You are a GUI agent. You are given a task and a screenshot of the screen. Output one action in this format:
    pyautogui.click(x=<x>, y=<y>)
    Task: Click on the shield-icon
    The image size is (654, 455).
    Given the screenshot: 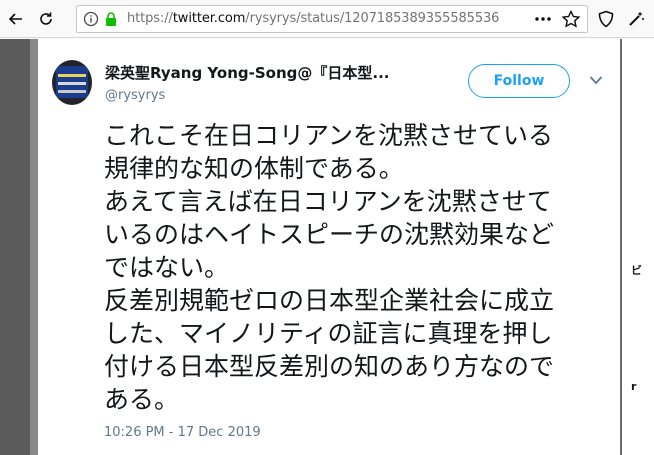 What is the action you would take?
    pyautogui.click(x=606, y=19)
    